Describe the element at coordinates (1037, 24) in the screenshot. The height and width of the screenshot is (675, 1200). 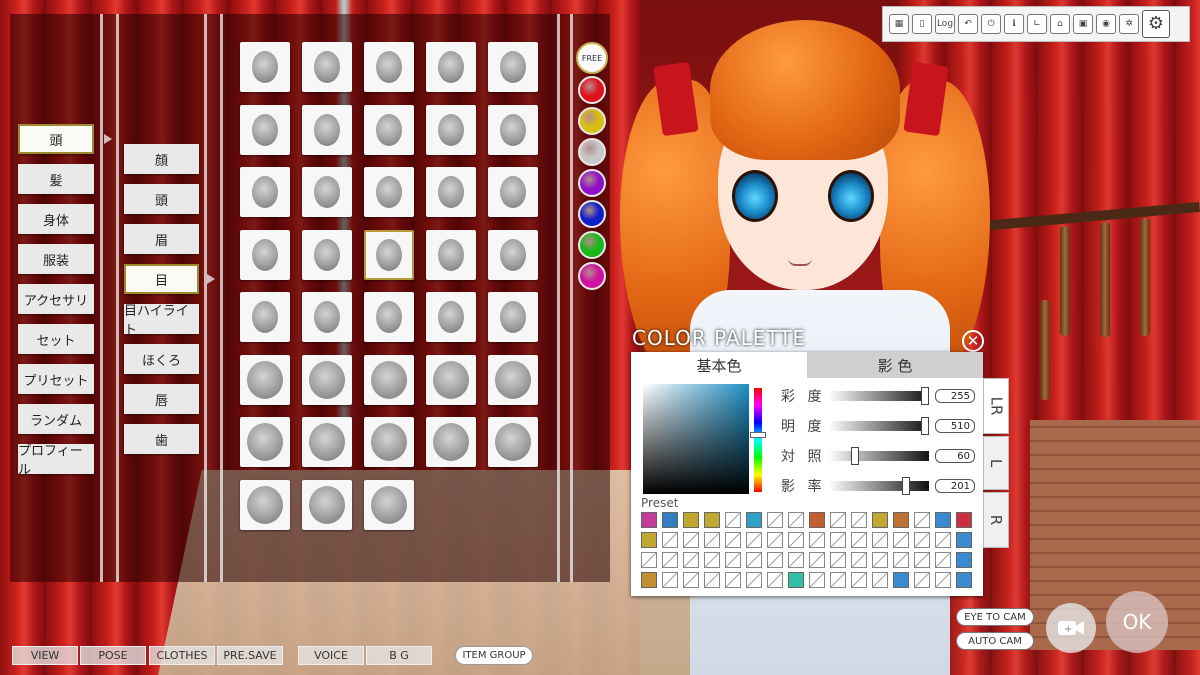
I see `axis-icon: ∟` at that location.